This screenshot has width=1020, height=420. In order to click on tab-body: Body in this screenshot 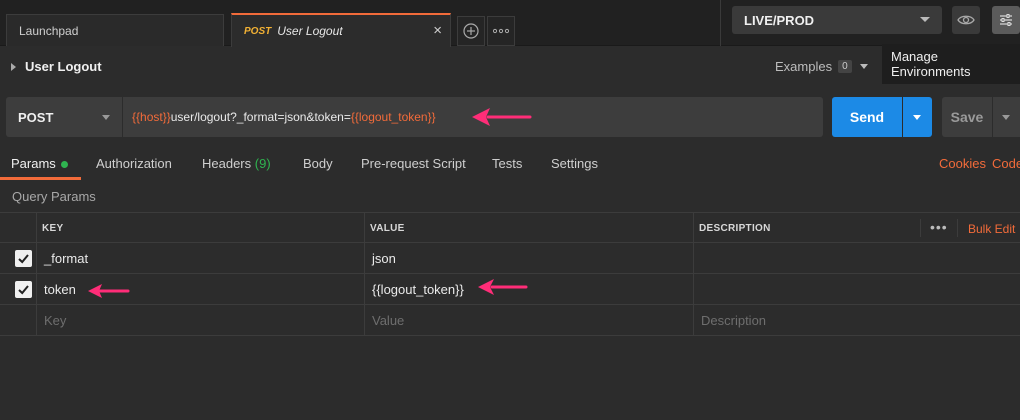, I will do `click(318, 163)`.